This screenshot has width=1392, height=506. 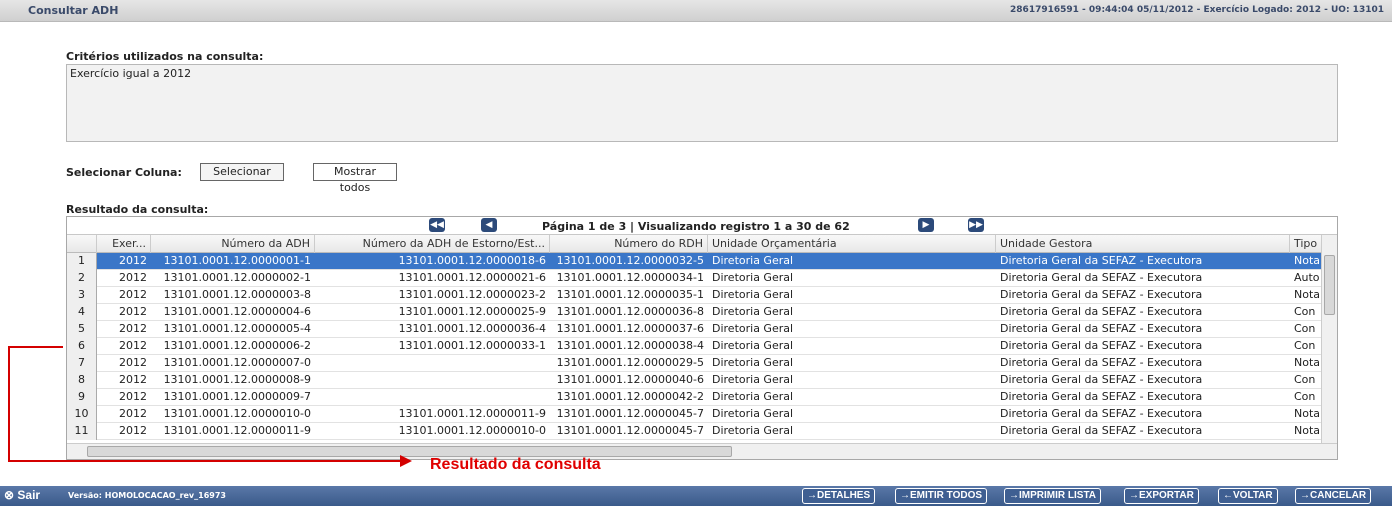 What do you see at coordinates (237, 311) in the screenshot?
I see `table-cell: 13101.0001.12.0000004-6` at bounding box center [237, 311].